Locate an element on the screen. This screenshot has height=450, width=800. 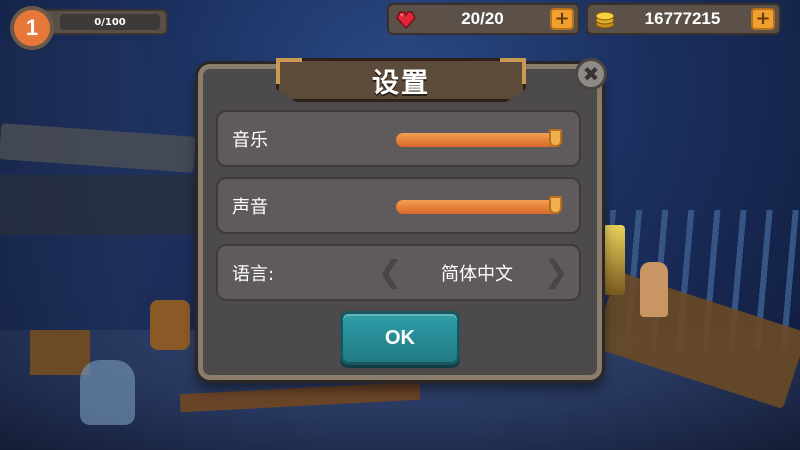
language-value: 简体中文 is located at coordinates (477, 274).